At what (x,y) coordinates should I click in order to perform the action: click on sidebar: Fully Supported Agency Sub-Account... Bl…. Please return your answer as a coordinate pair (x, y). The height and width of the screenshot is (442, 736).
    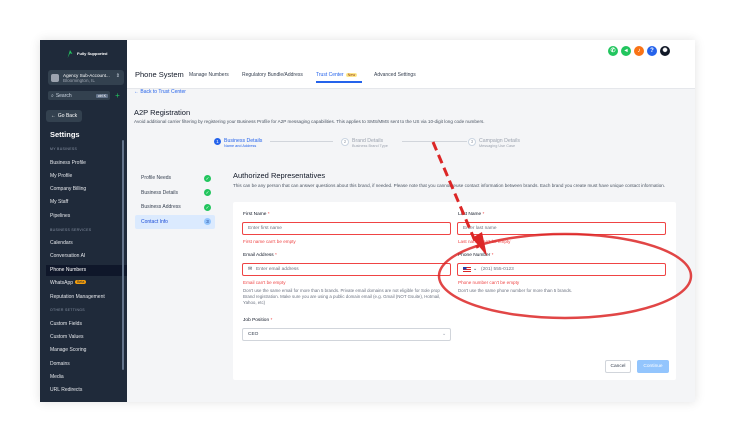
    Looking at the image, I should click on (83, 221).